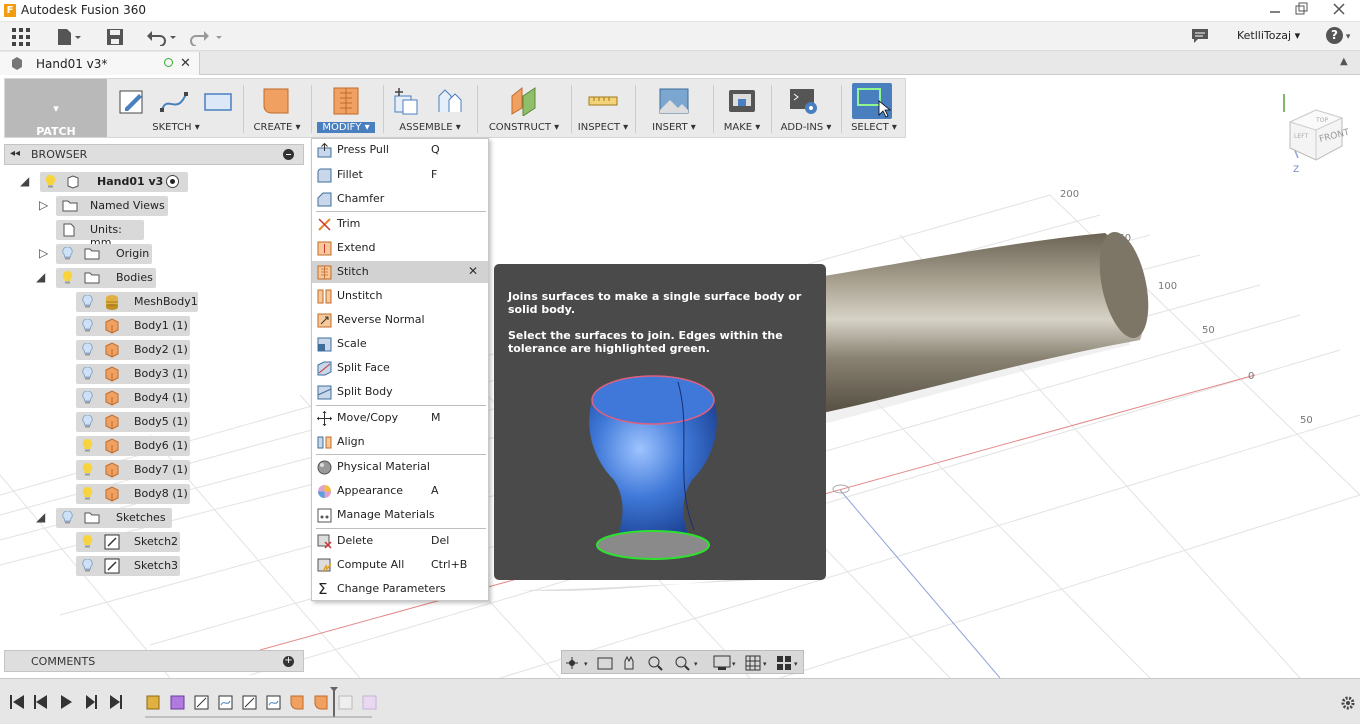 The image size is (1360, 725). I want to click on menu-item-compute-all: Compute All Ctrl+B, so click(400, 565).